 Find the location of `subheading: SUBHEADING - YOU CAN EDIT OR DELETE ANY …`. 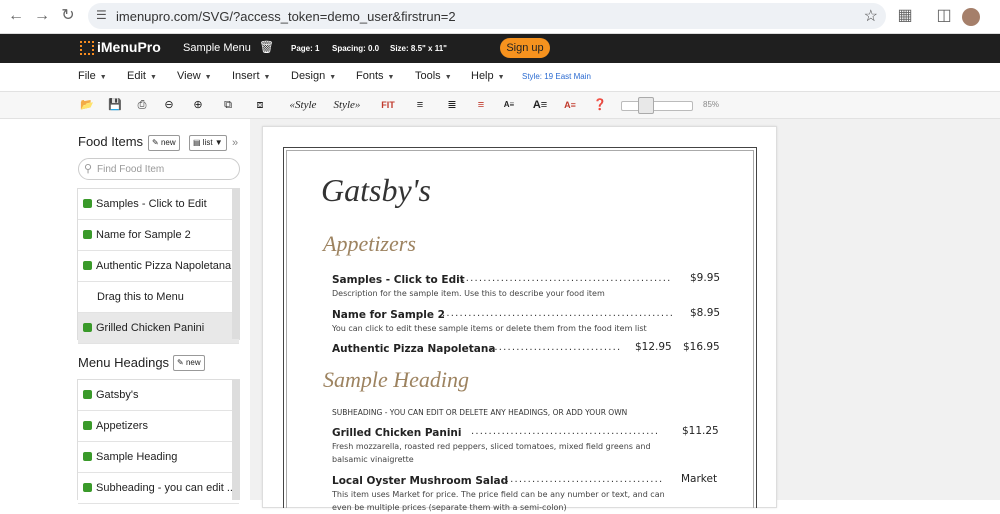

subheading: SUBHEADING - YOU CAN EDIT OR DELETE ANY … is located at coordinates (479, 412).